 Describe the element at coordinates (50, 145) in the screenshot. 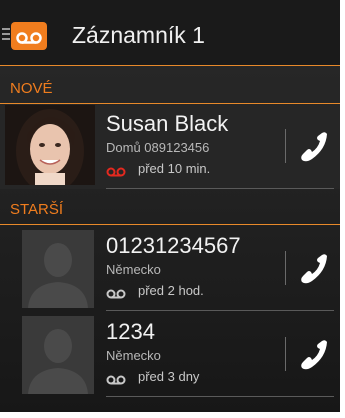

I see `contact-photo` at that location.